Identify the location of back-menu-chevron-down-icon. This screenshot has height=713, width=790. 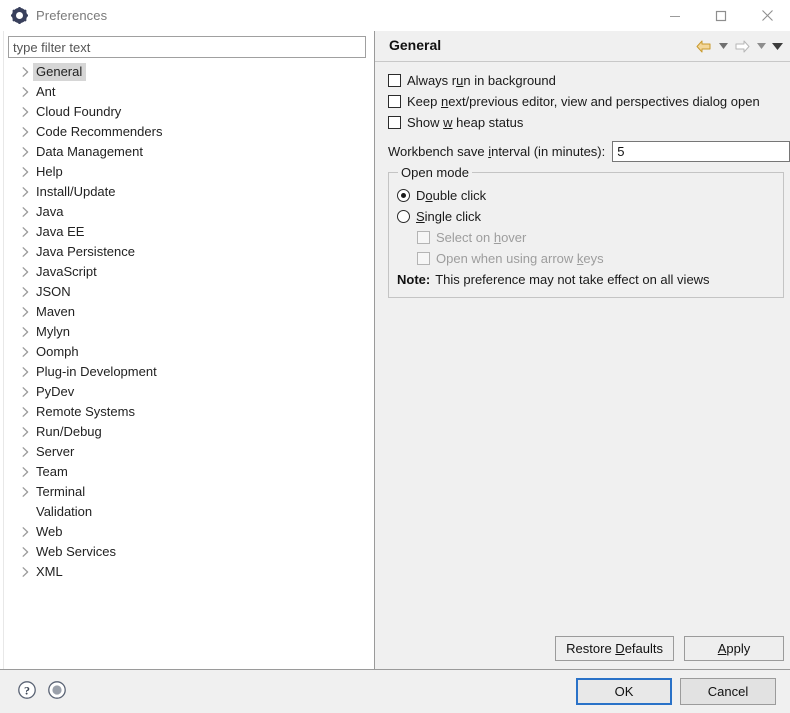
(723, 46).